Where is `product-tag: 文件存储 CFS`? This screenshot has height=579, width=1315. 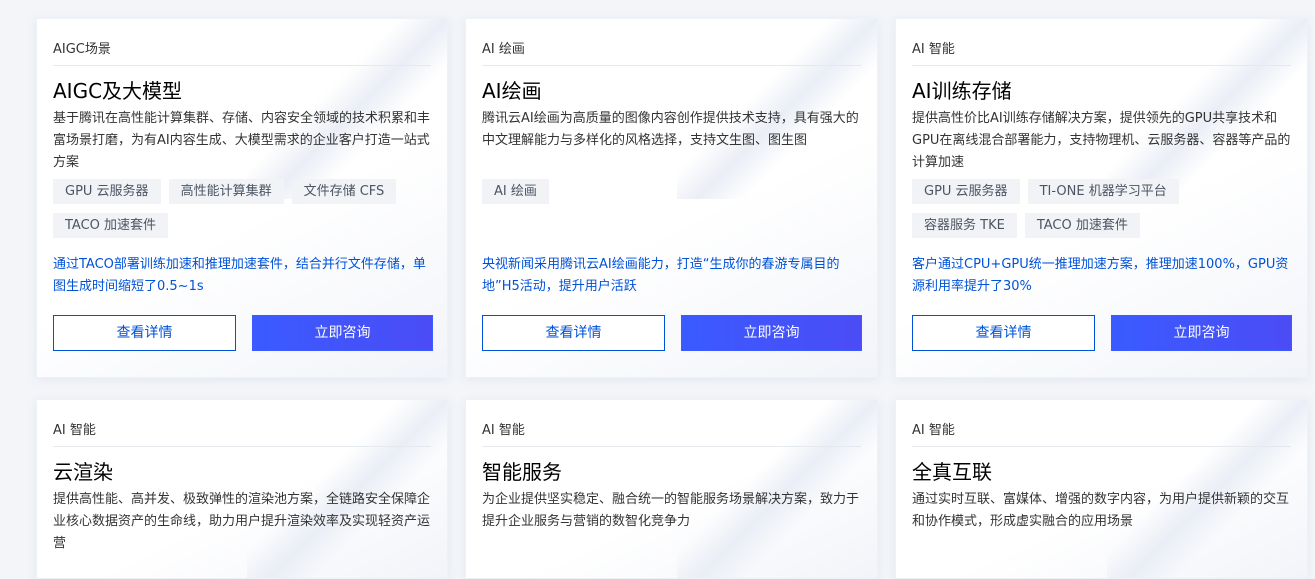
product-tag: 文件存储 CFS is located at coordinates (344, 191).